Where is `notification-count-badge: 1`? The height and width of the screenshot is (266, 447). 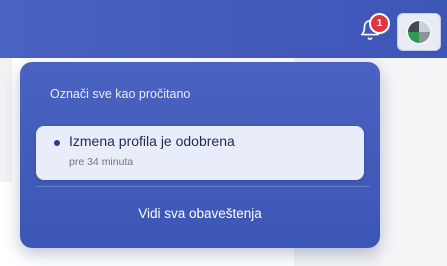 notification-count-badge: 1 is located at coordinates (379, 23).